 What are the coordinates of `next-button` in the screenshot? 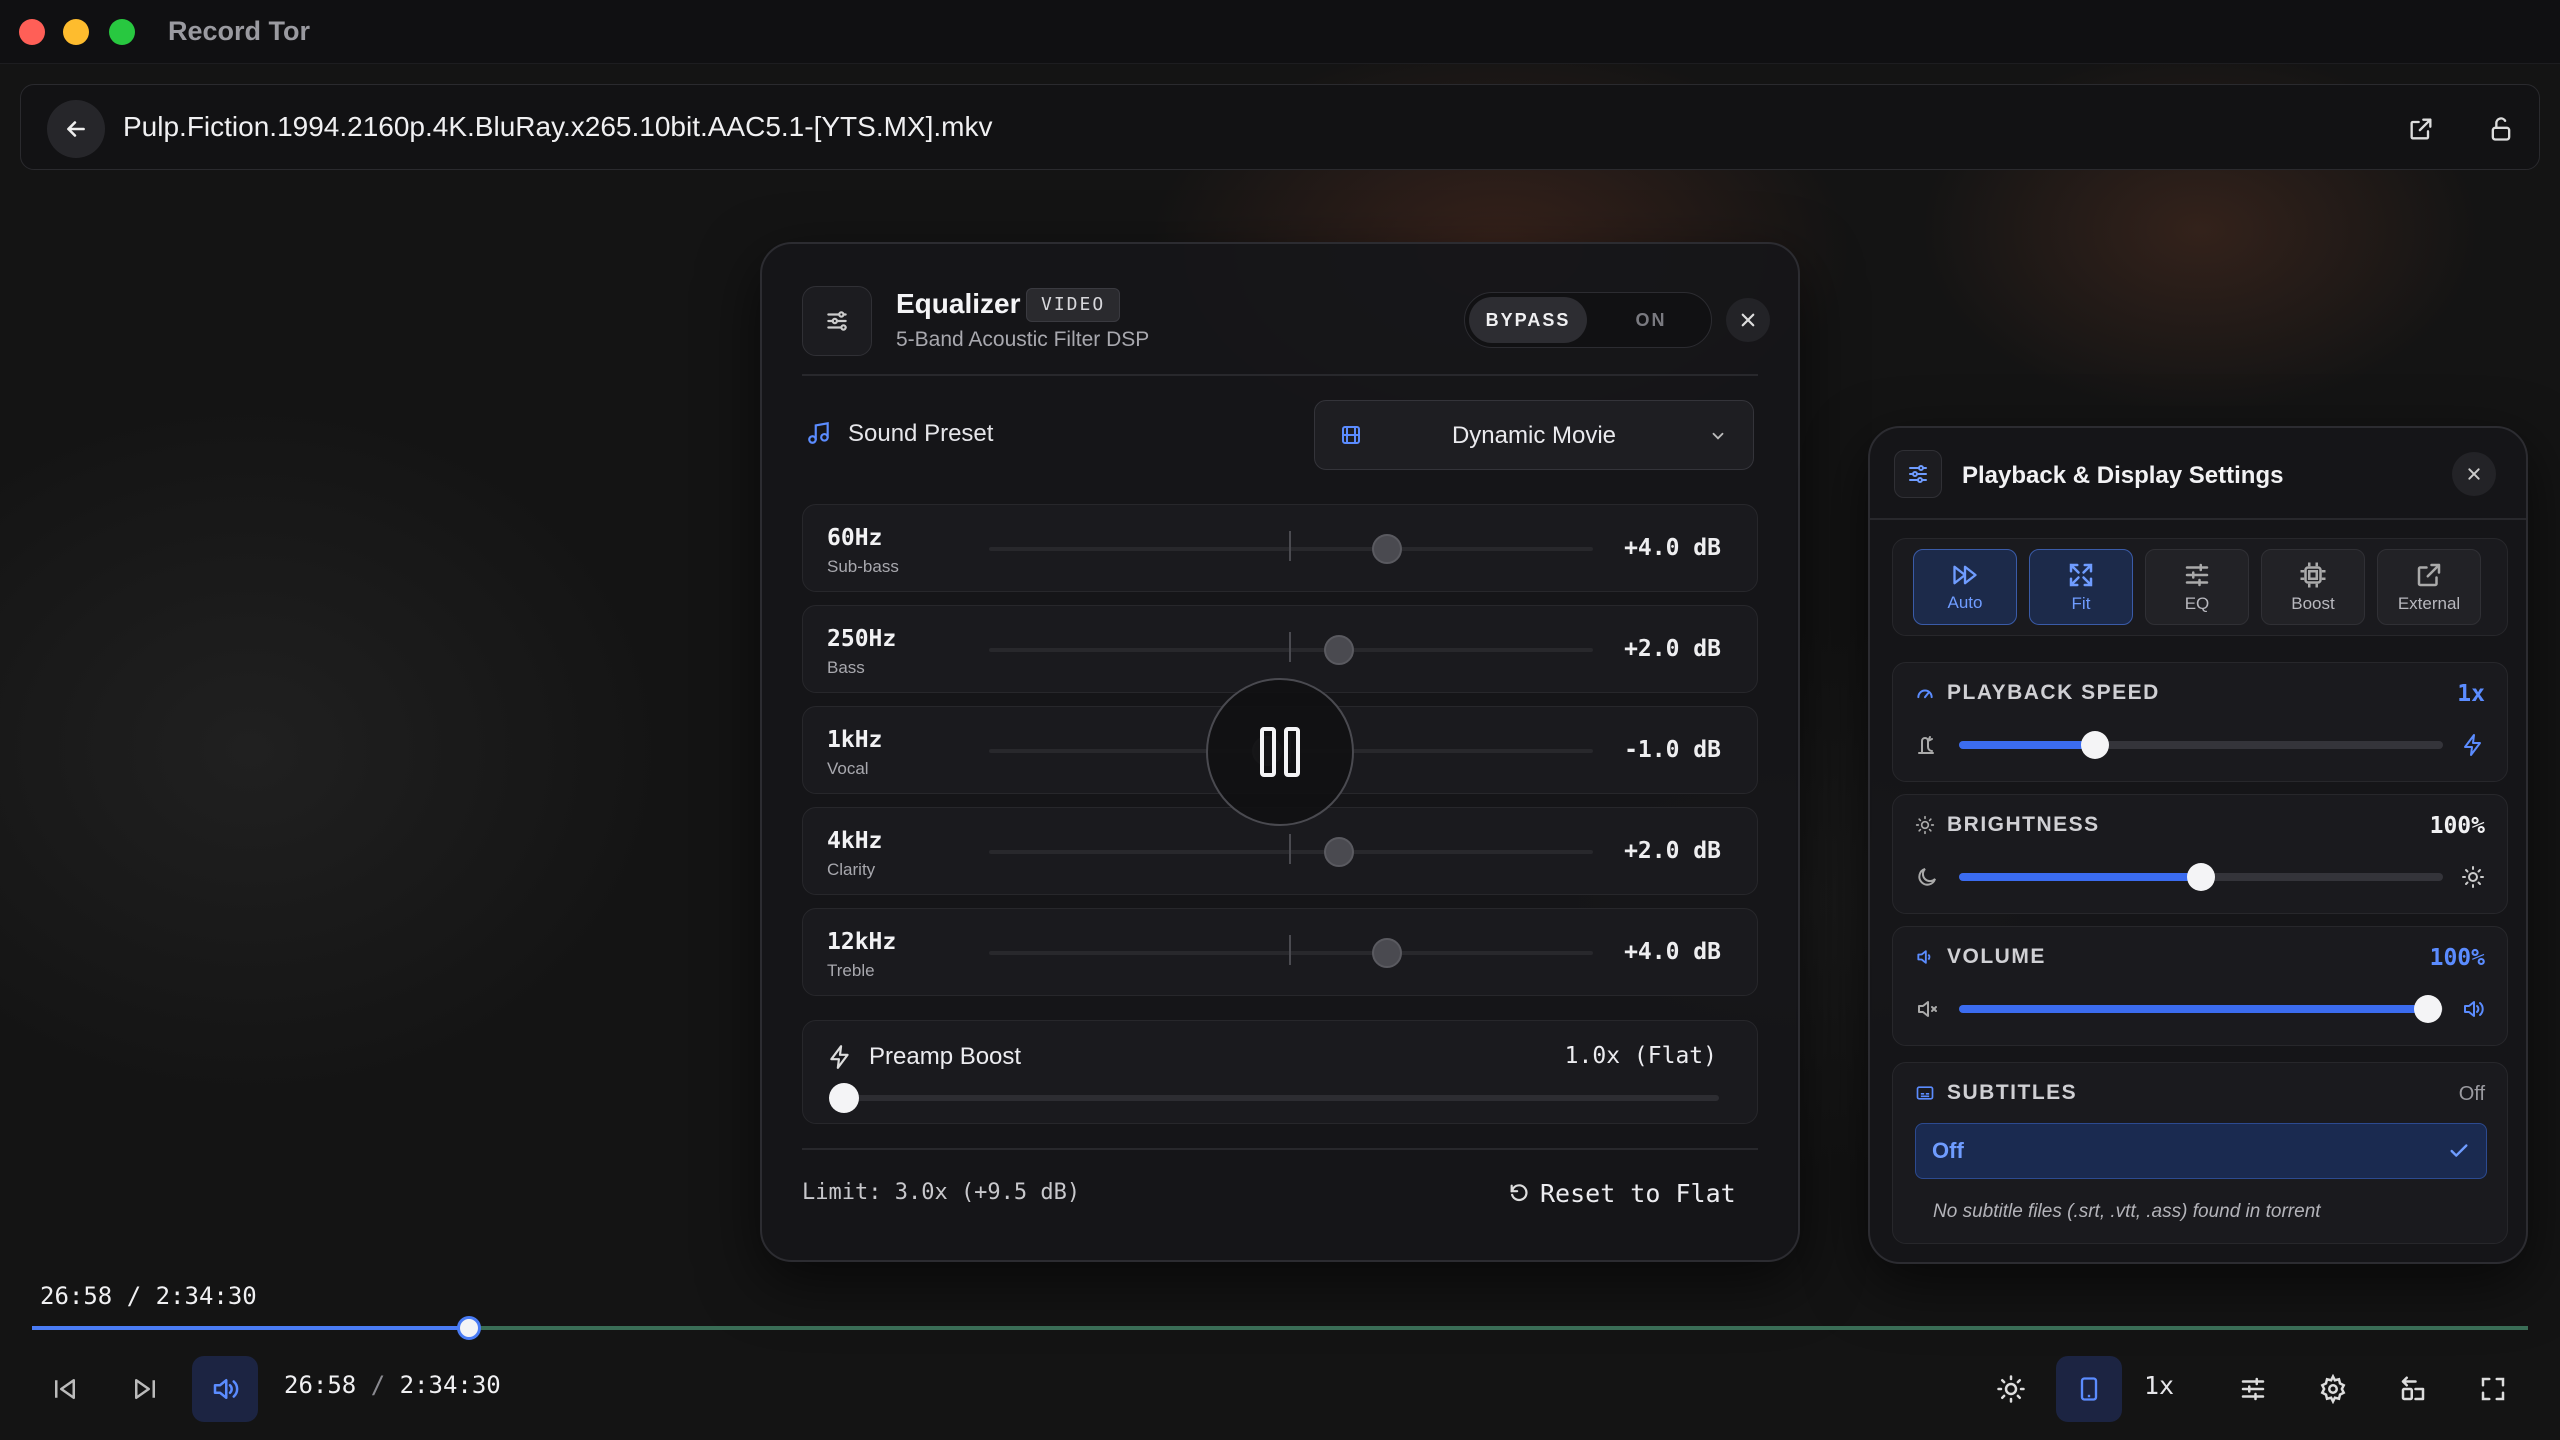 It's located at (145, 1389).